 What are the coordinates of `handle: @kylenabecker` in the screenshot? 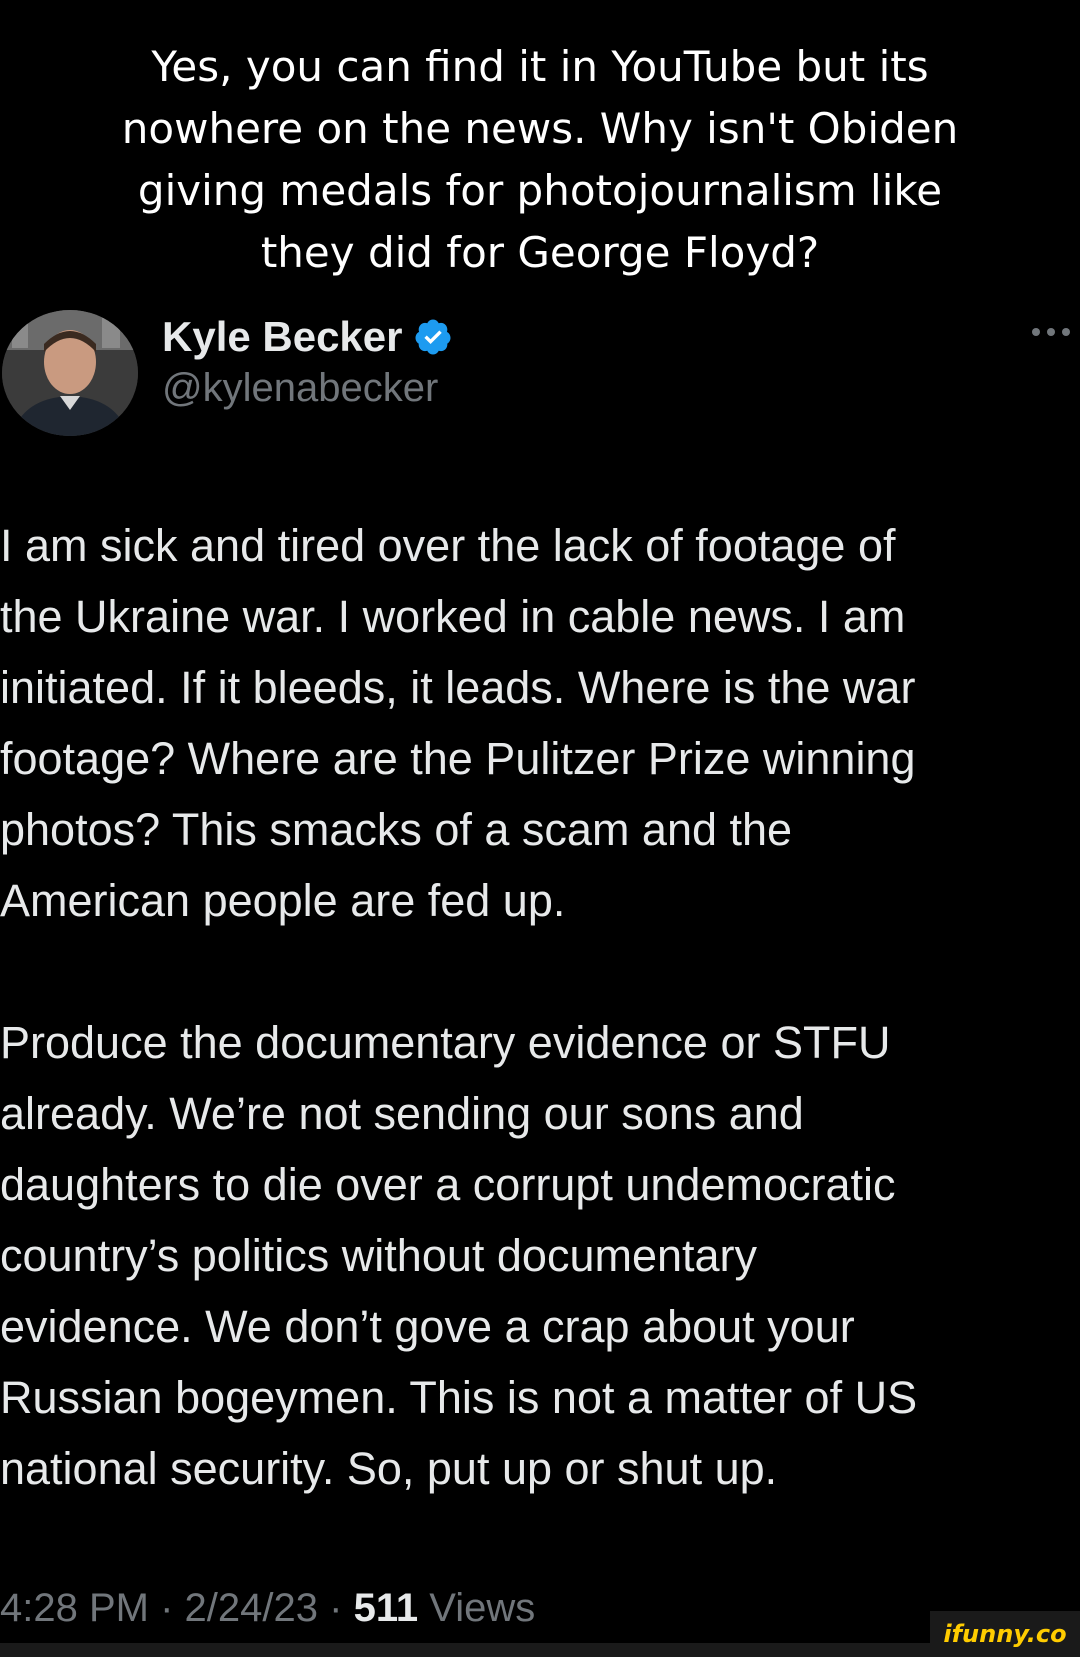 It's located at (300, 388).